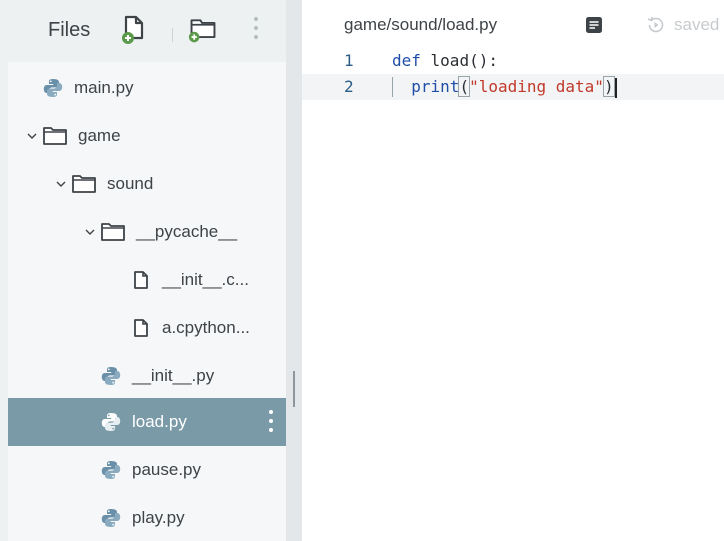 The image size is (724, 541). Describe the element at coordinates (166, 469) in the screenshot. I see `tree-item-label: pause.py` at that location.